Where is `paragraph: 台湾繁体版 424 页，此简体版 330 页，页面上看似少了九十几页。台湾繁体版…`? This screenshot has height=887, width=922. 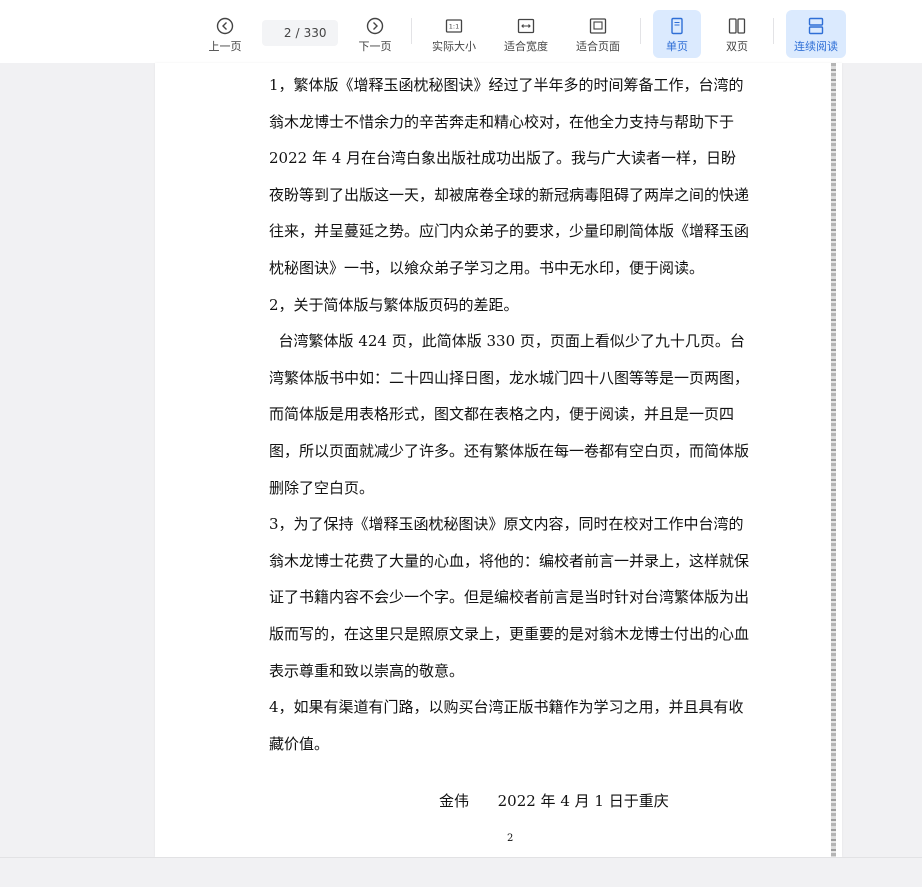
paragraph: 台湾繁体版 424 页，此简体版 330 页，页面上看似少了九十几页。台湾繁体版… is located at coordinates (509, 414).